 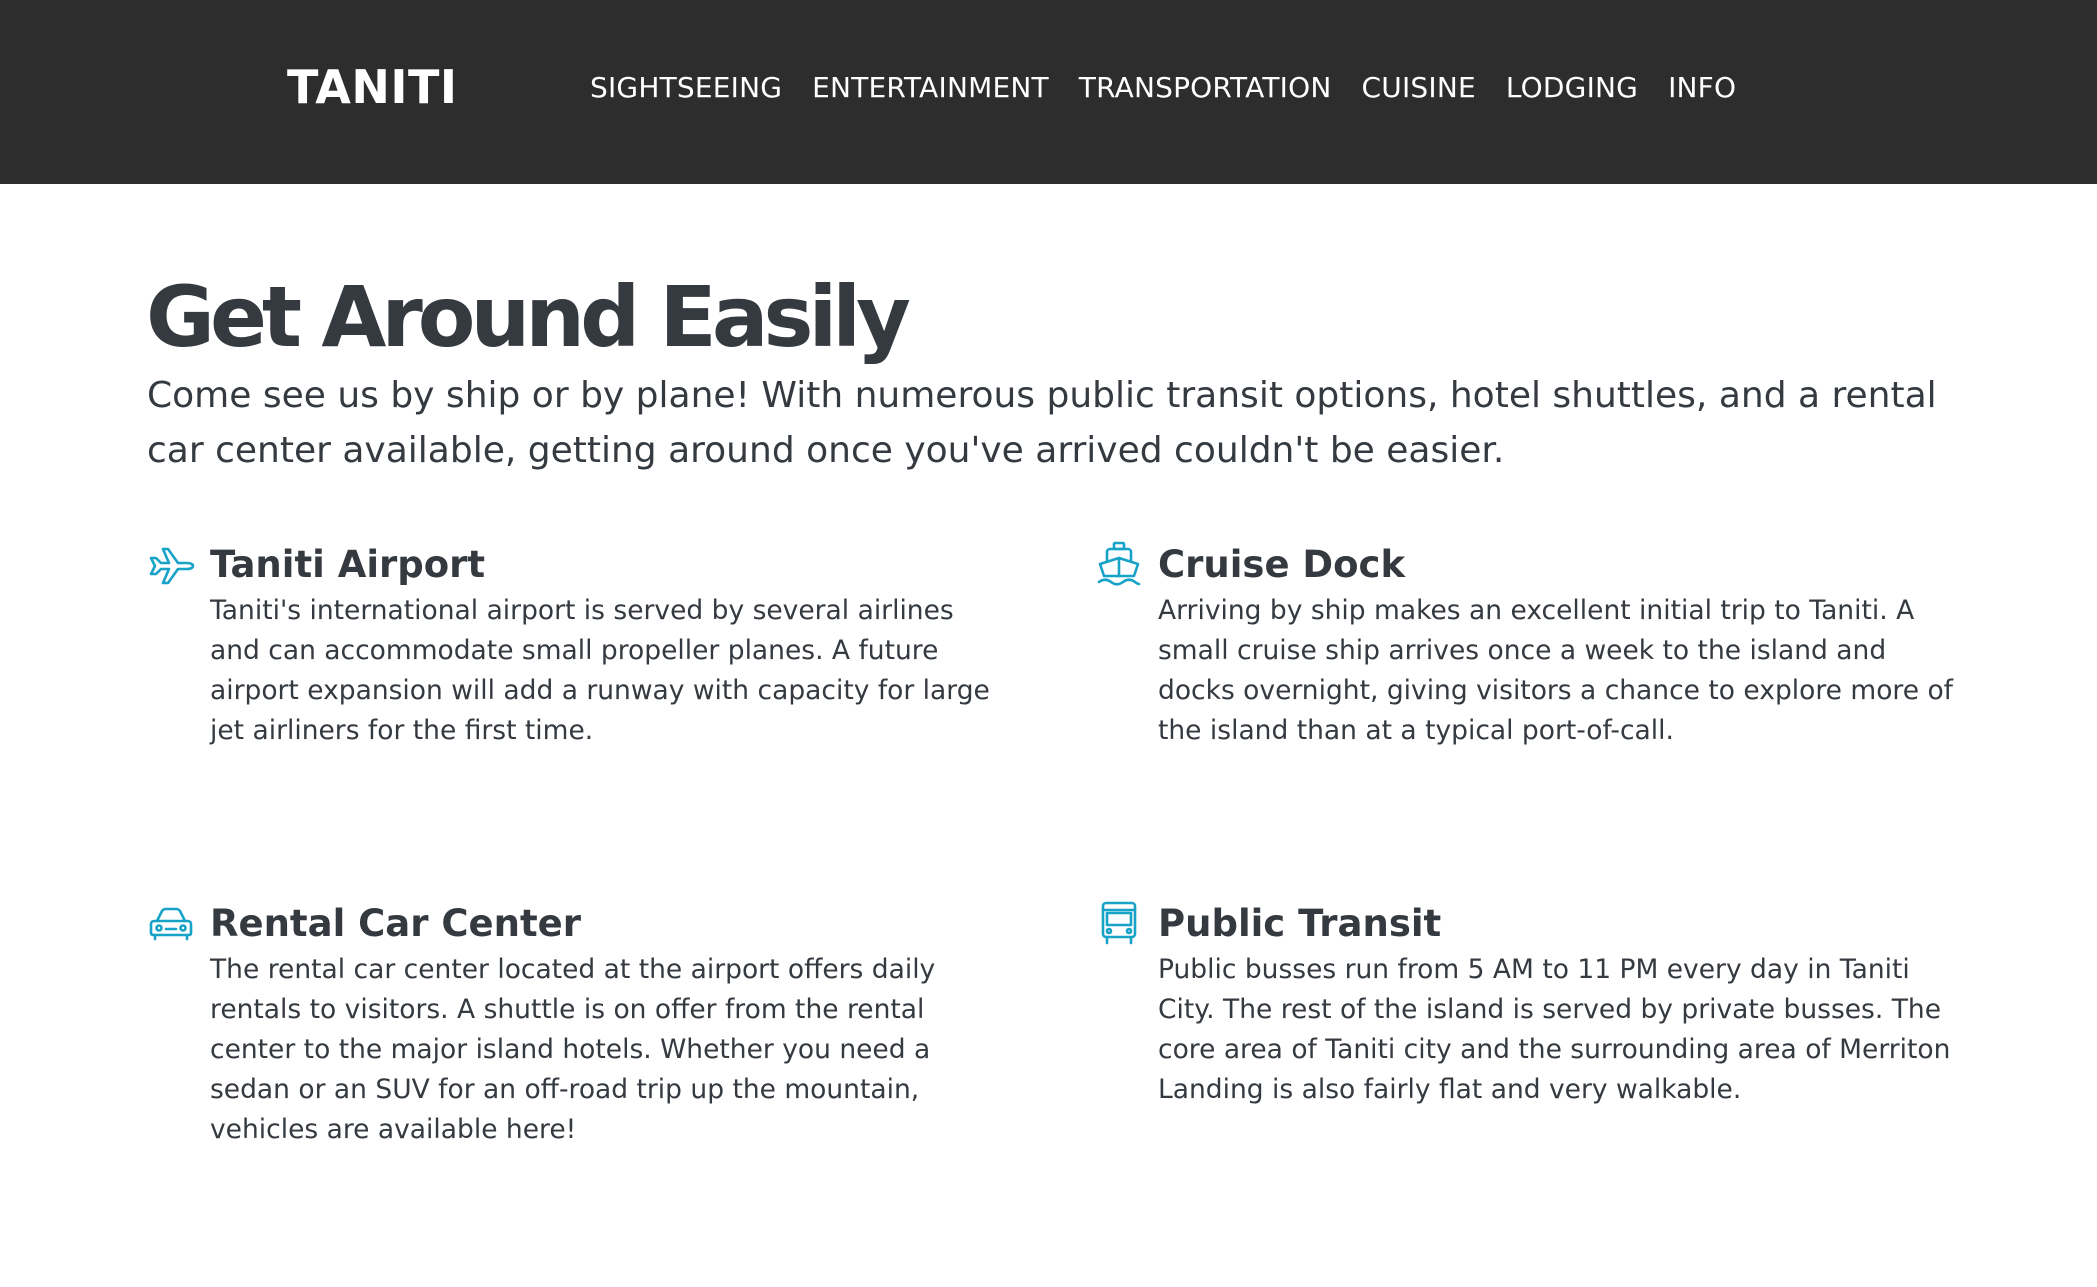 I want to click on brand-logo-link: TANITI, so click(x=372, y=87).